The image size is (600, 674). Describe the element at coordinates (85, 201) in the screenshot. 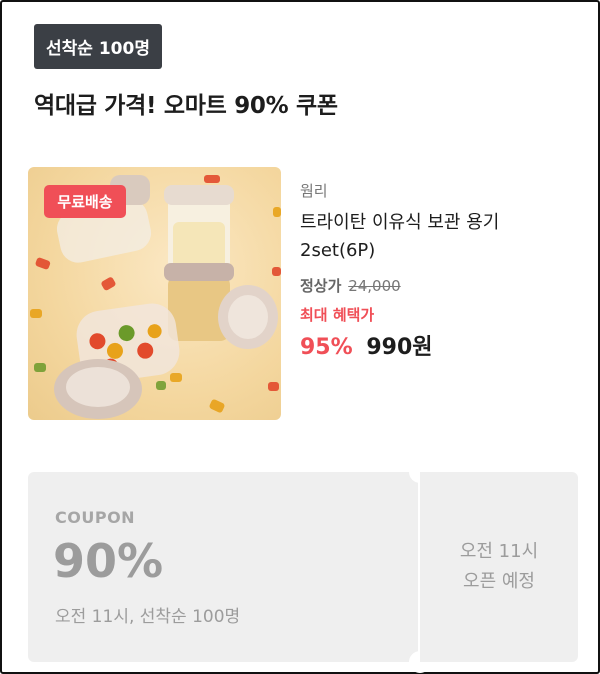

I see `free-shipping-tag: 무료배송` at that location.